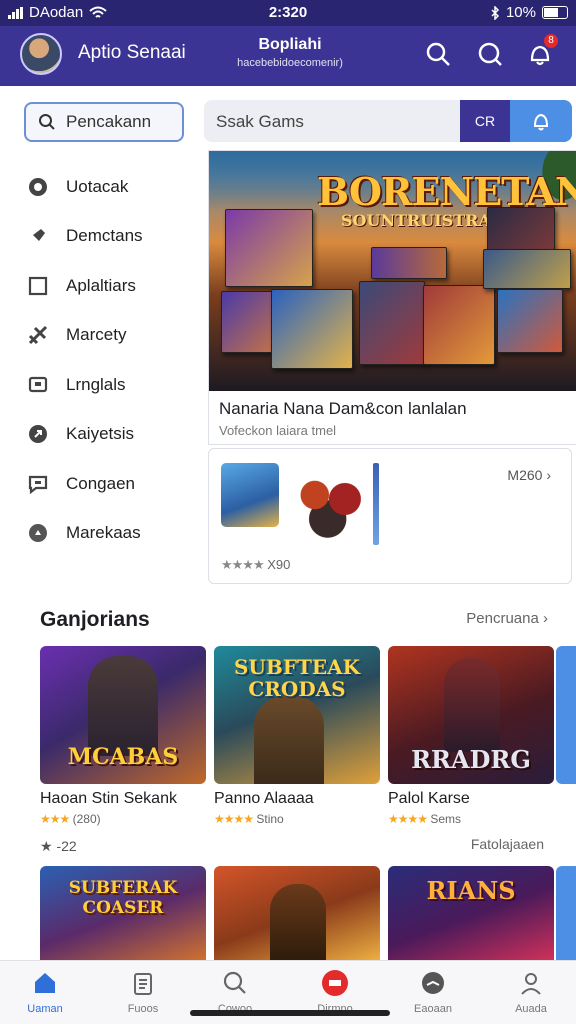 This screenshot has width=576, height=1024. I want to click on tag-icon, so click(38, 335).